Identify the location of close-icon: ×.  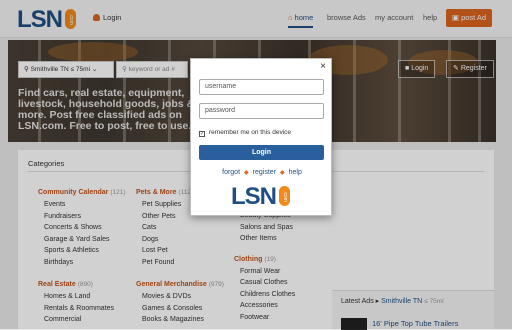
(323, 66).